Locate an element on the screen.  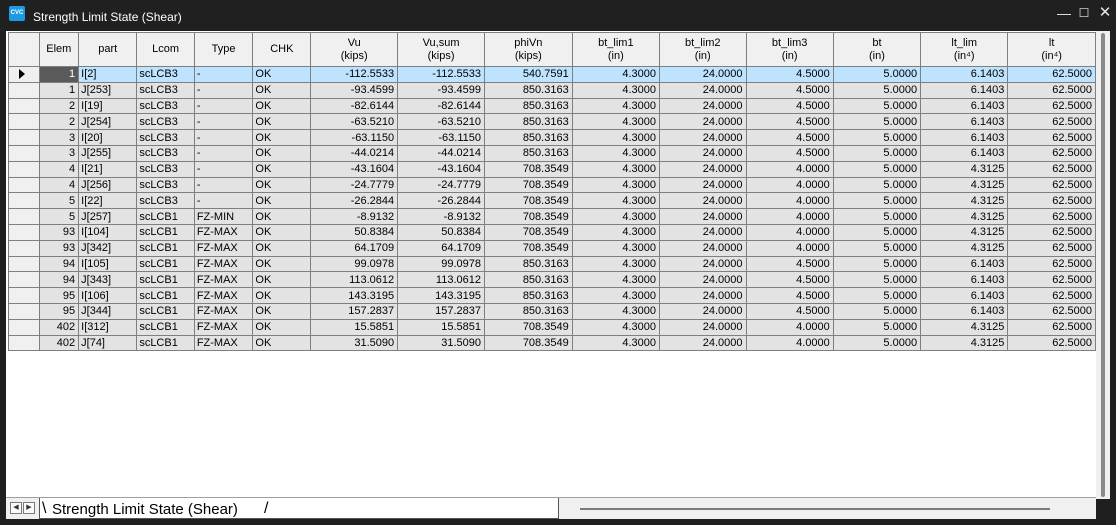
horizontal-scroll-thumb is located at coordinates (815, 509).